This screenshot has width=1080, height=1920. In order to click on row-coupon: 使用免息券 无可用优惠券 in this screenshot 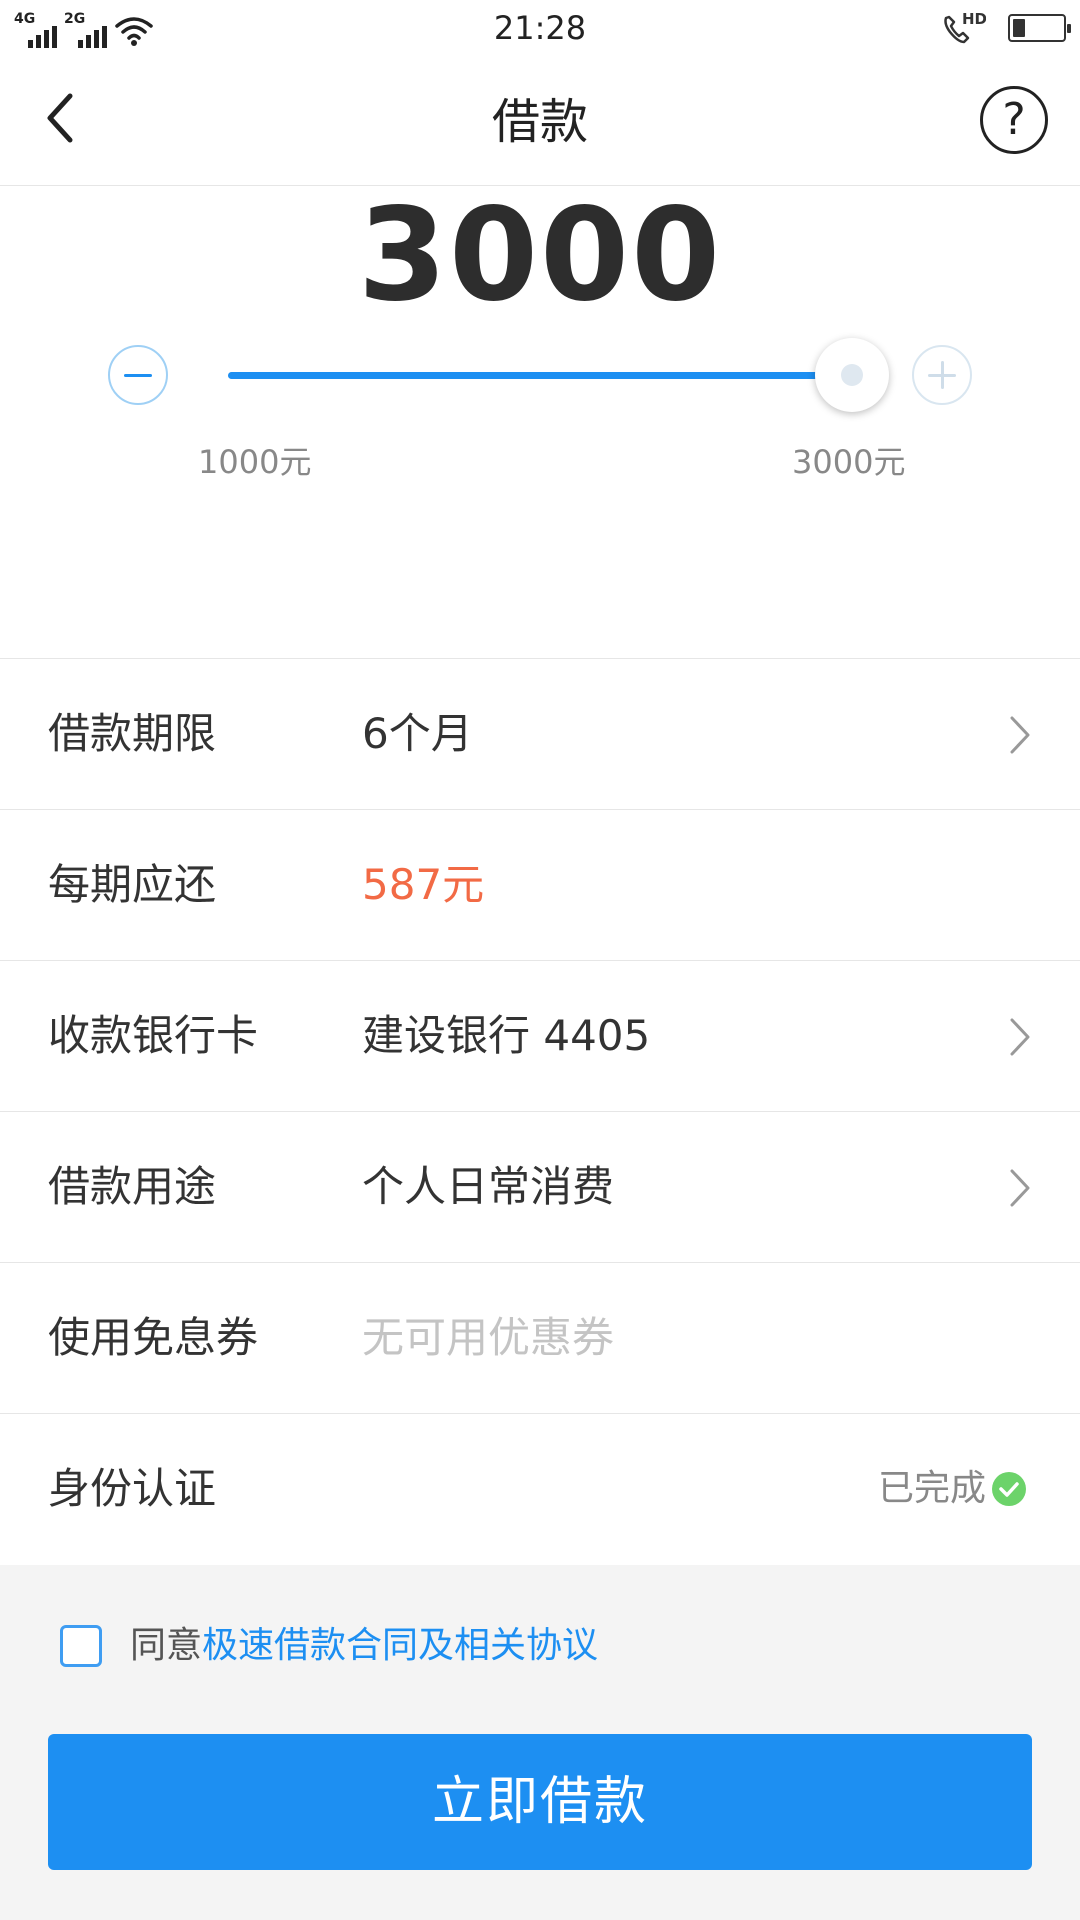, I will do `click(540, 1338)`.